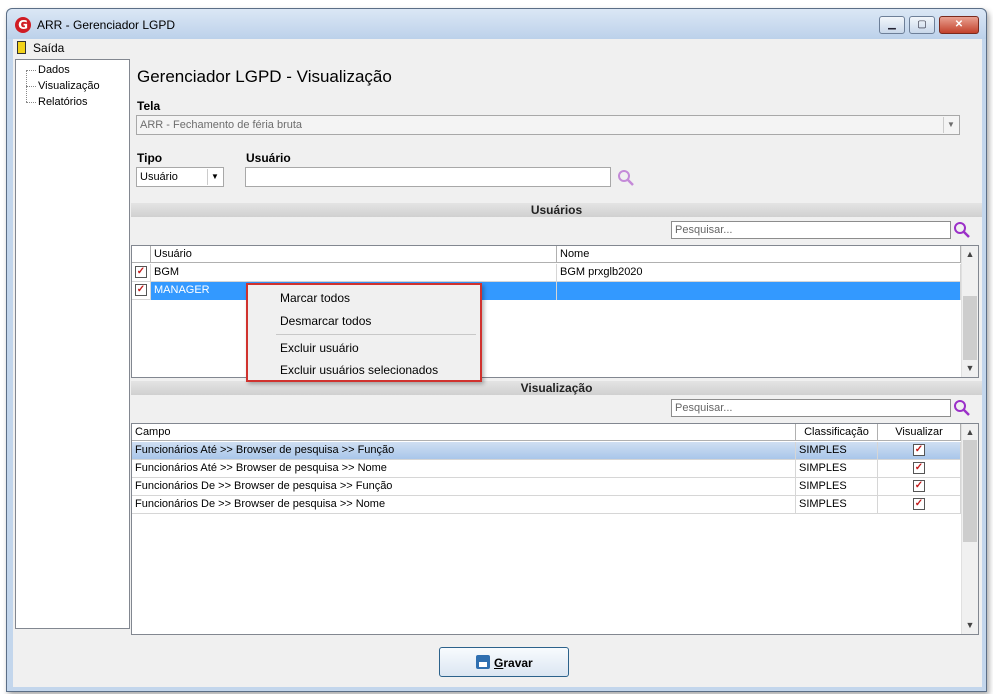 The height and width of the screenshot is (694, 993). What do you see at coordinates (919, 432) in the screenshot?
I see `table-header-visualizar: Visualizar` at bounding box center [919, 432].